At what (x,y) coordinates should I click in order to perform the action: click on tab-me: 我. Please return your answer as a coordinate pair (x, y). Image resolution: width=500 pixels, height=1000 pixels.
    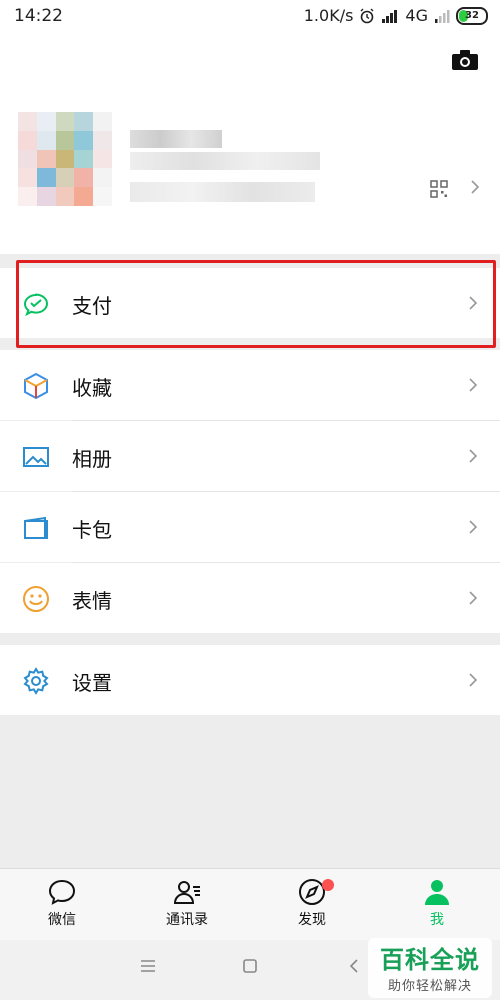
    Looking at the image, I should click on (437, 903).